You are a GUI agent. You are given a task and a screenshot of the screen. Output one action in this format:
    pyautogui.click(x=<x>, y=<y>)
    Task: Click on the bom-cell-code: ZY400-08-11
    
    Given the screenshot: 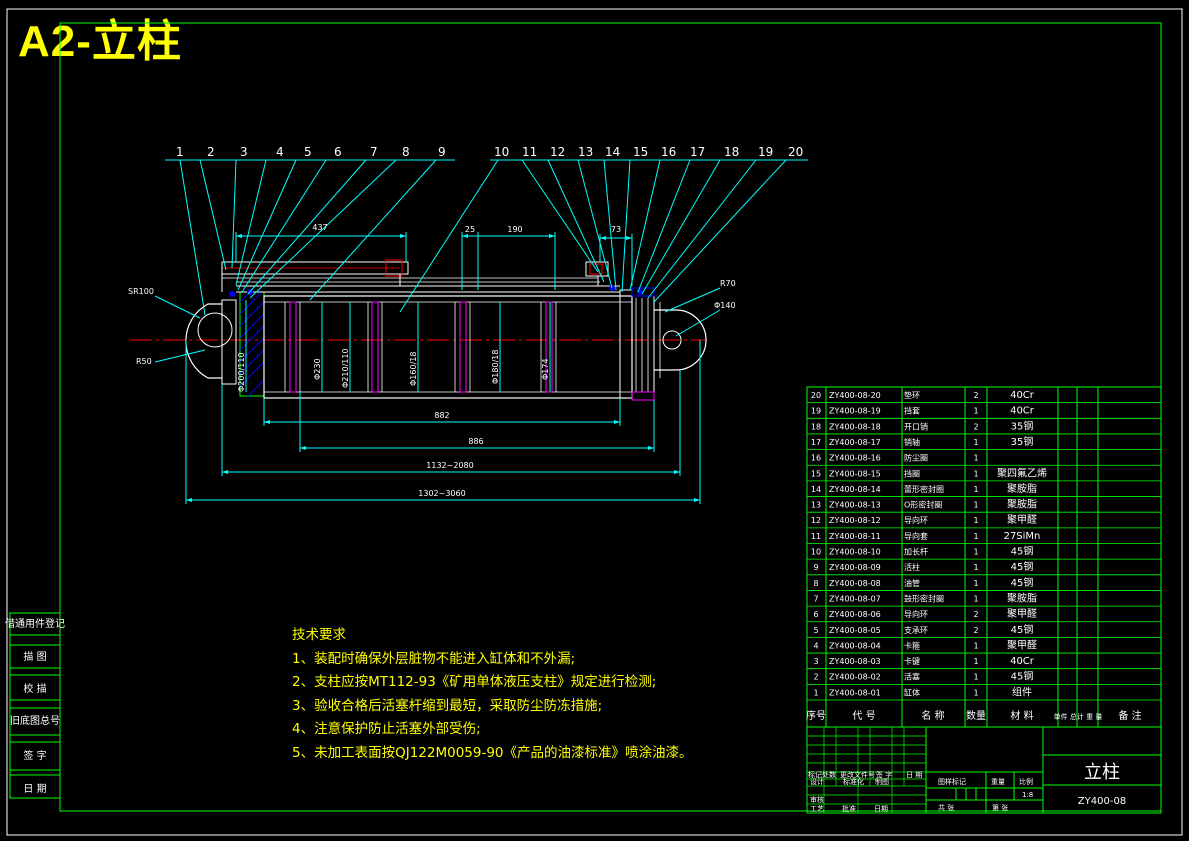 What is the action you would take?
    pyautogui.click(x=855, y=536)
    